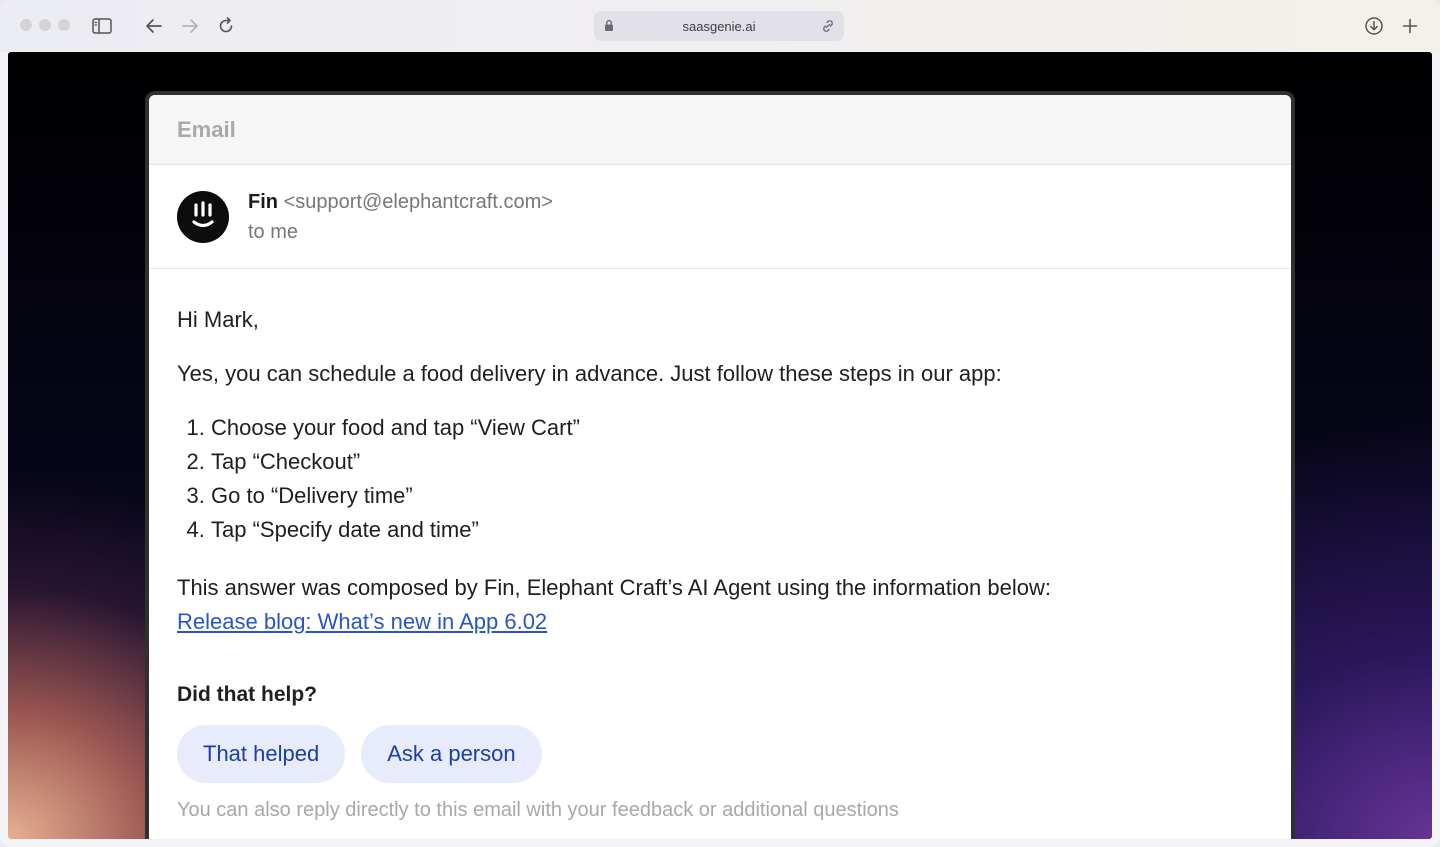 The width and height of the screenshot is (1440, 847). I want to click on ask-a-person-button: Ask a person, so click(451, 754).